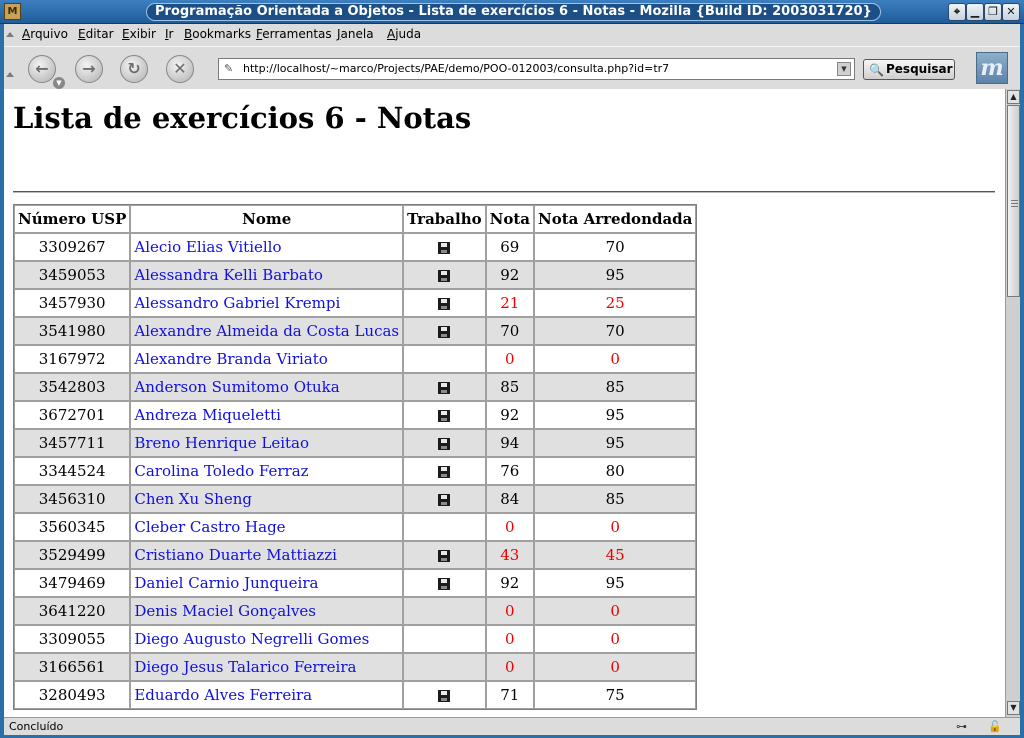 The height and width of the screenshot is (738, 1024). What do you see at coordinates (1013, 201) in the screenshot?
I see `scrollbar-thumb` at bounding box center [1013, 201].